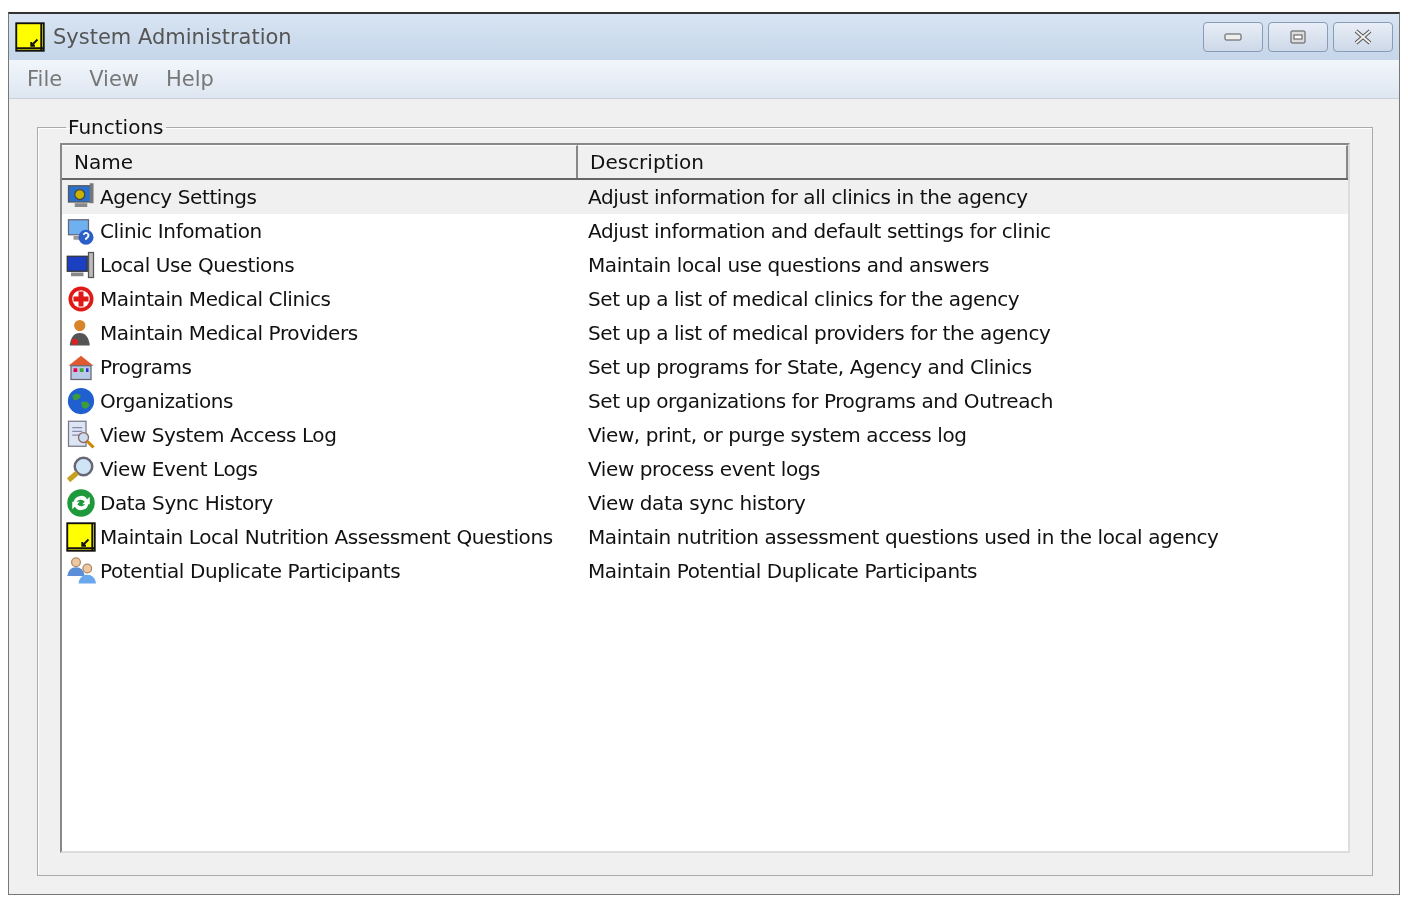 The width and height of the screenshot is (1408, 899). I want to click on close-button, so click(1363, 37).